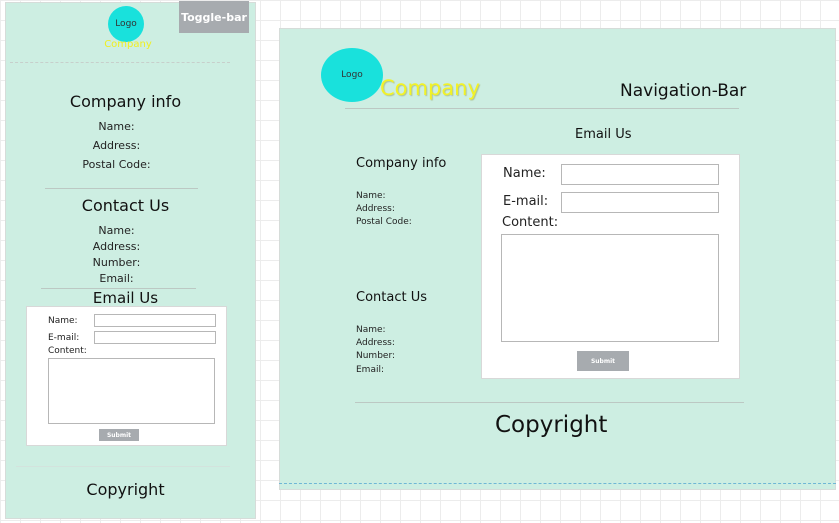  I want to click on mobile-content-textarea, so click(131, 391).